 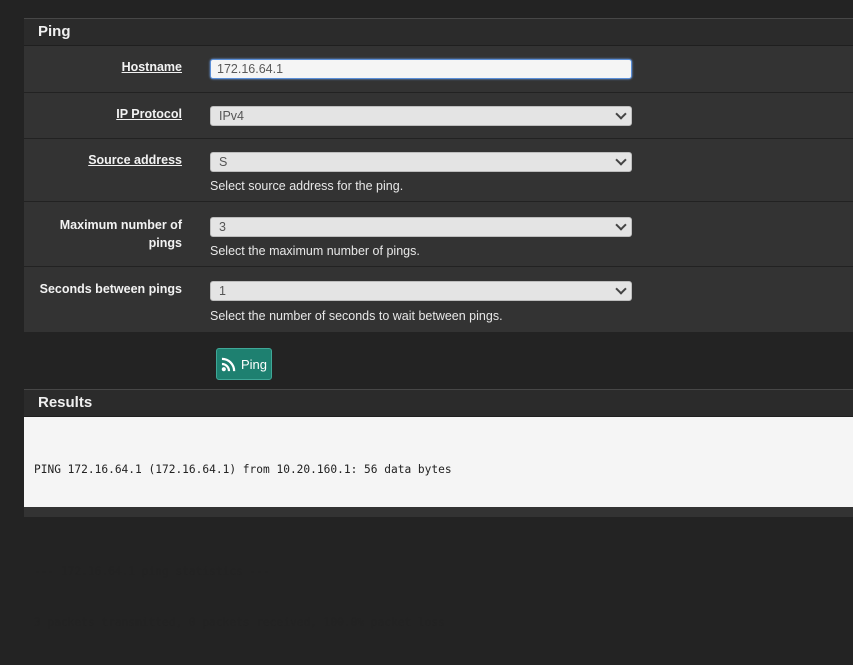 What do you see at coordinates (421, 162) in the screenshot?
I see `source-address-select: S` at bounding box center [421, 162].